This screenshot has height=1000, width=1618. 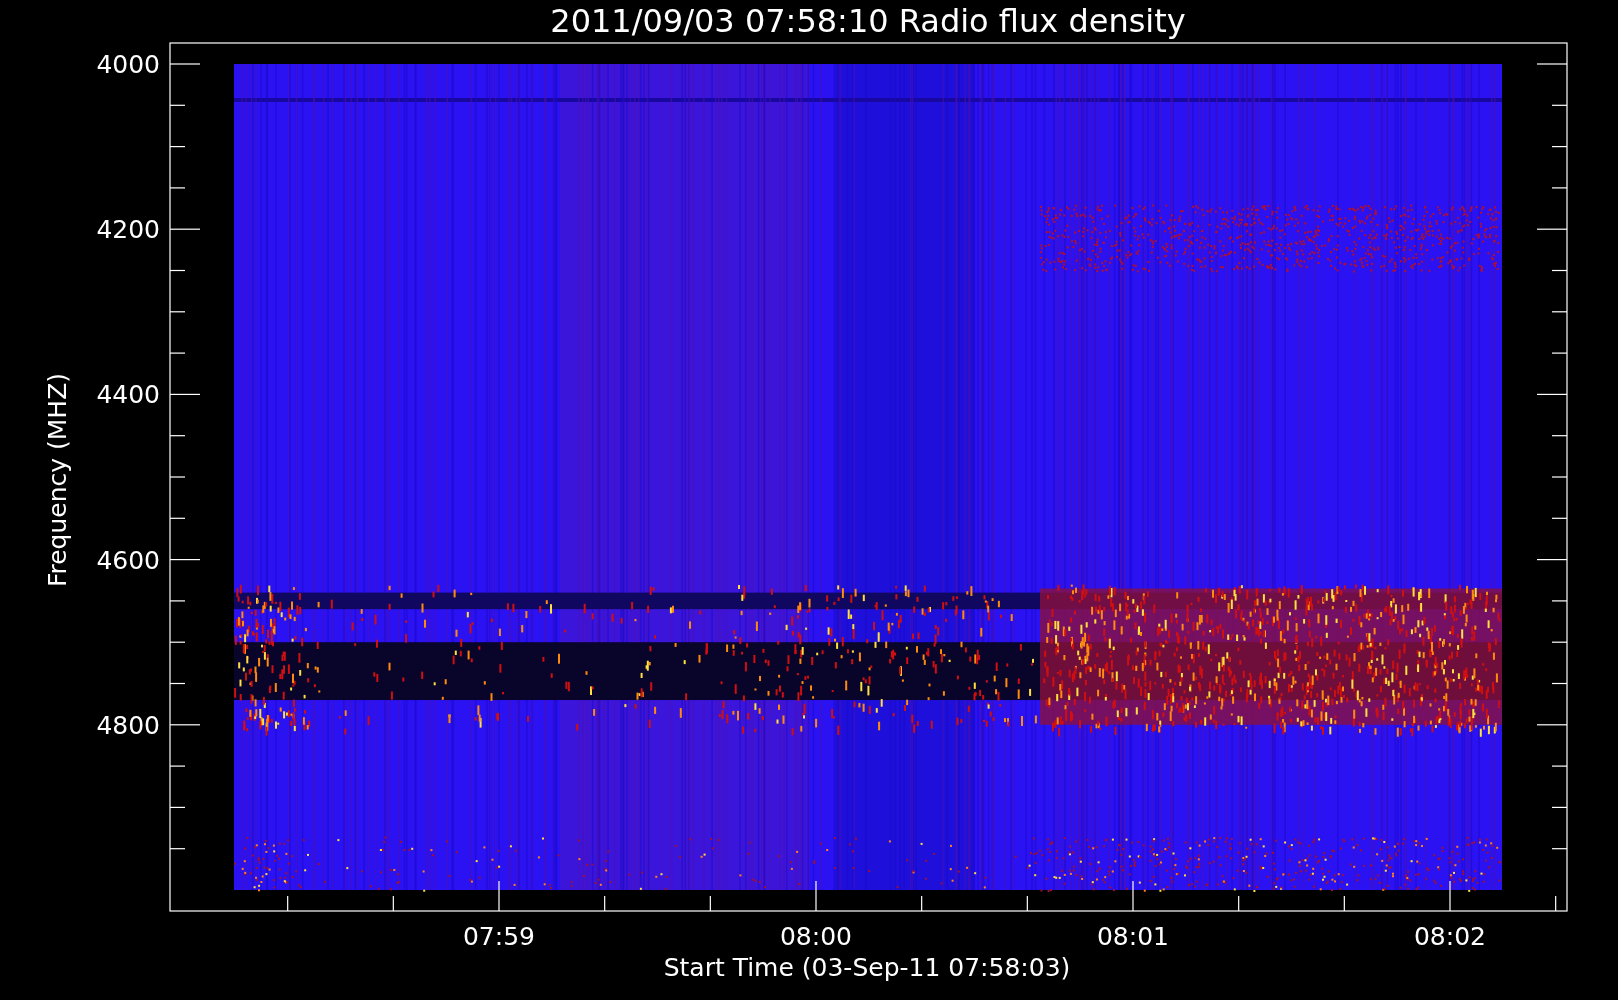 I want to click on y-axis-label: Frequency (MHZ), so click(x=57, y=480).